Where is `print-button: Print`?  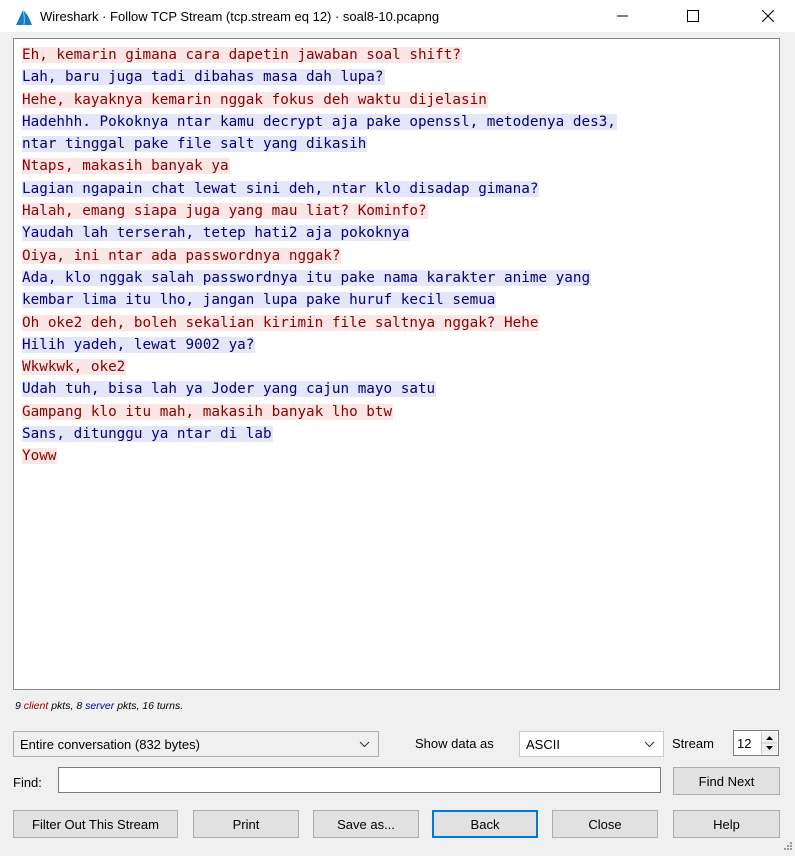
print-button: Print is located at coordinates (246, 824).